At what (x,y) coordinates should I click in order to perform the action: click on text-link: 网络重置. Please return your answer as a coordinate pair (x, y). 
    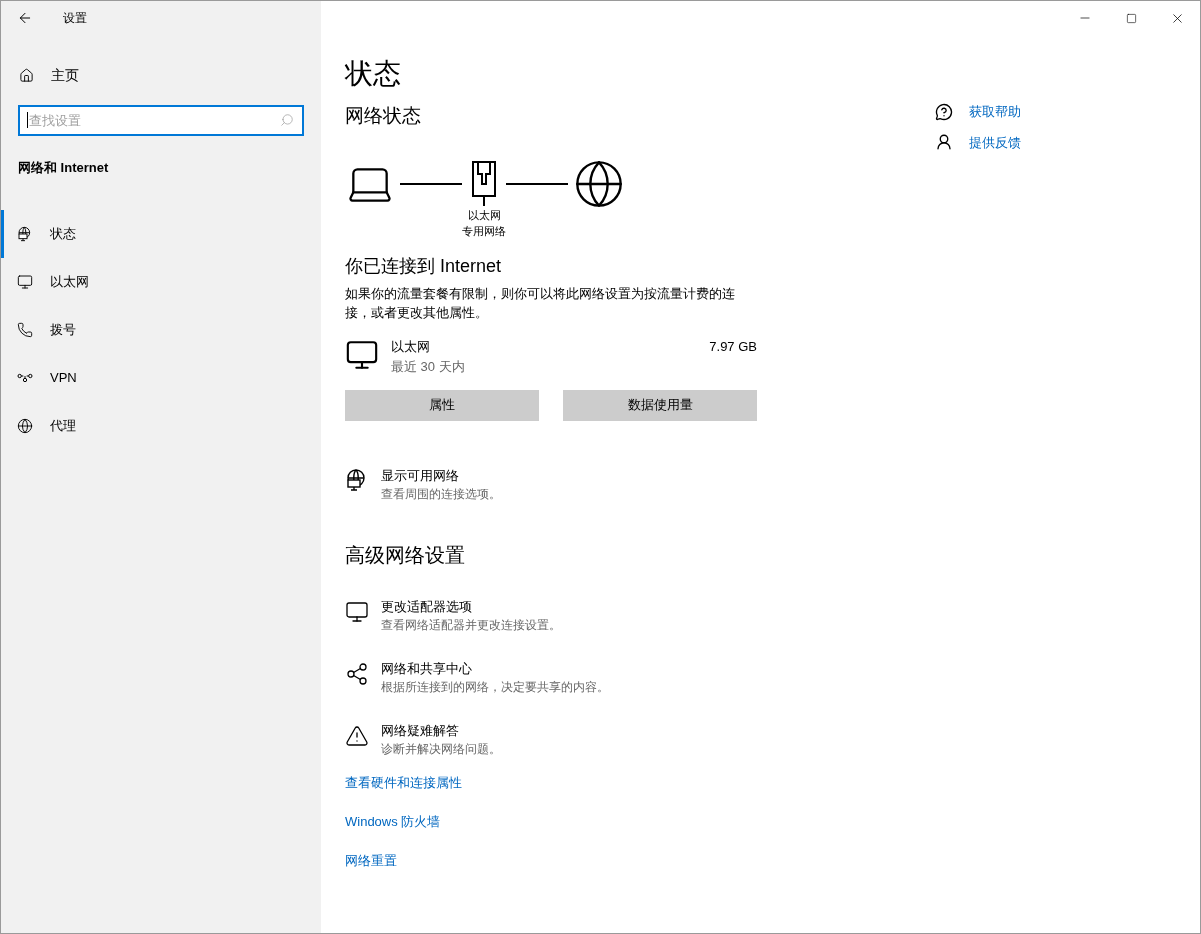
    Looking at the image, I should click on (371, 860).